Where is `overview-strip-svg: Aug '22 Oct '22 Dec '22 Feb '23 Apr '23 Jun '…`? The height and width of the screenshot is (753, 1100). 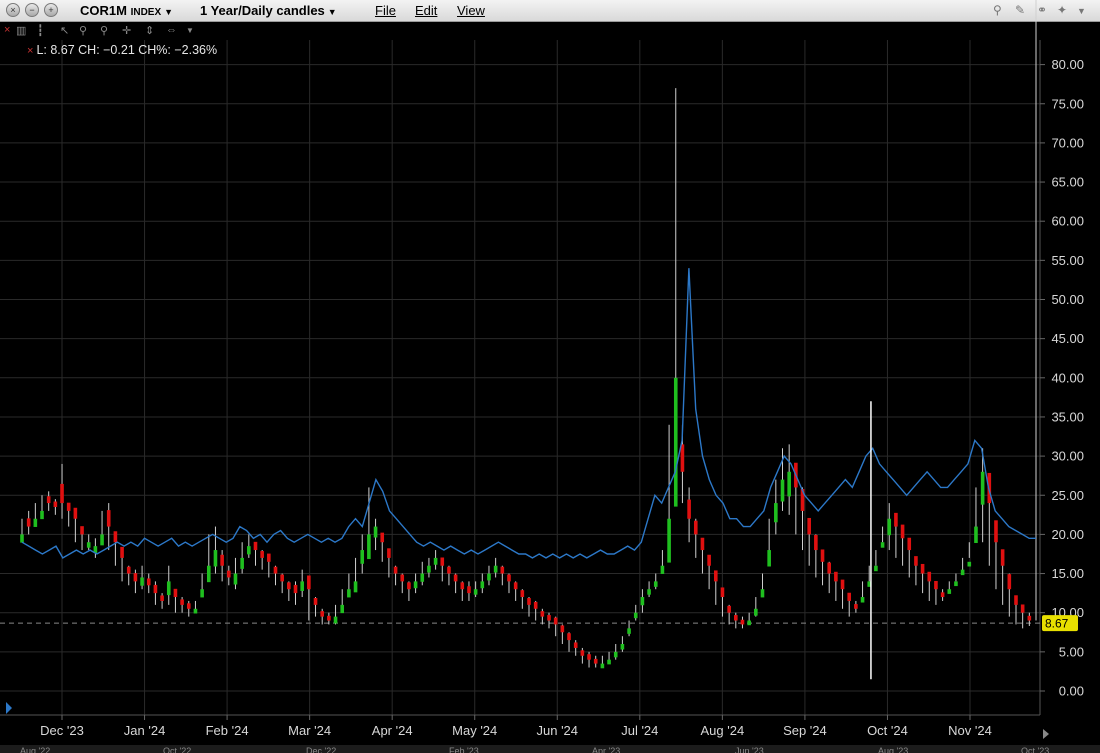 overview-strip-svg: Aug '22 Oct '22 Dec '22 Feb '23 Apr '23 Jun '… is located at coordinates (534, 749).